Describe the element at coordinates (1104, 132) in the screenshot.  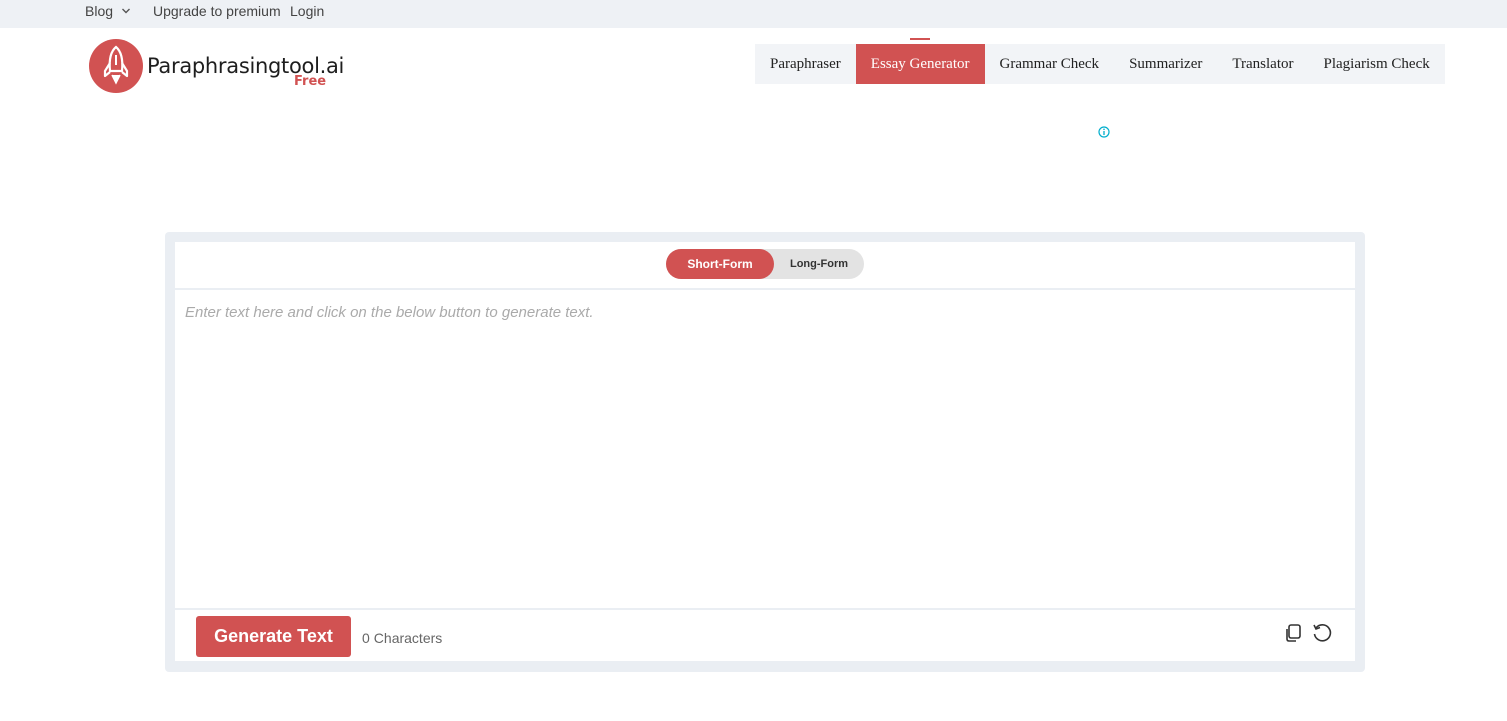
I see `info-icon` at that location.